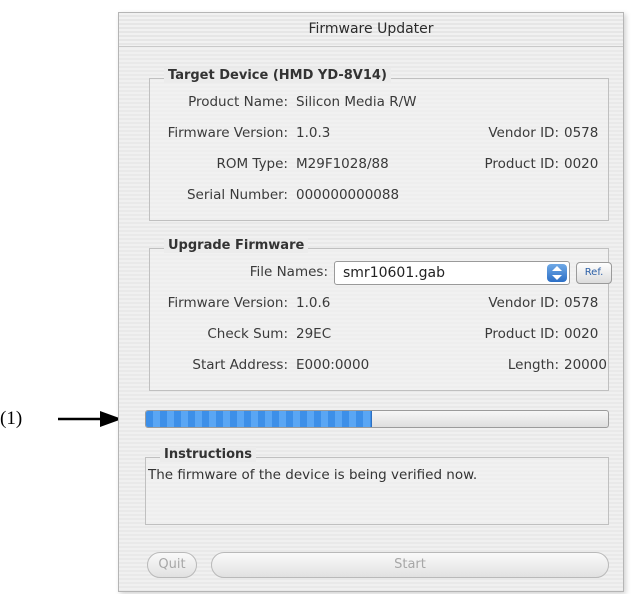  I want to click on file-names-row: File Names: smr10601.gab Ref., so click(381, 273).